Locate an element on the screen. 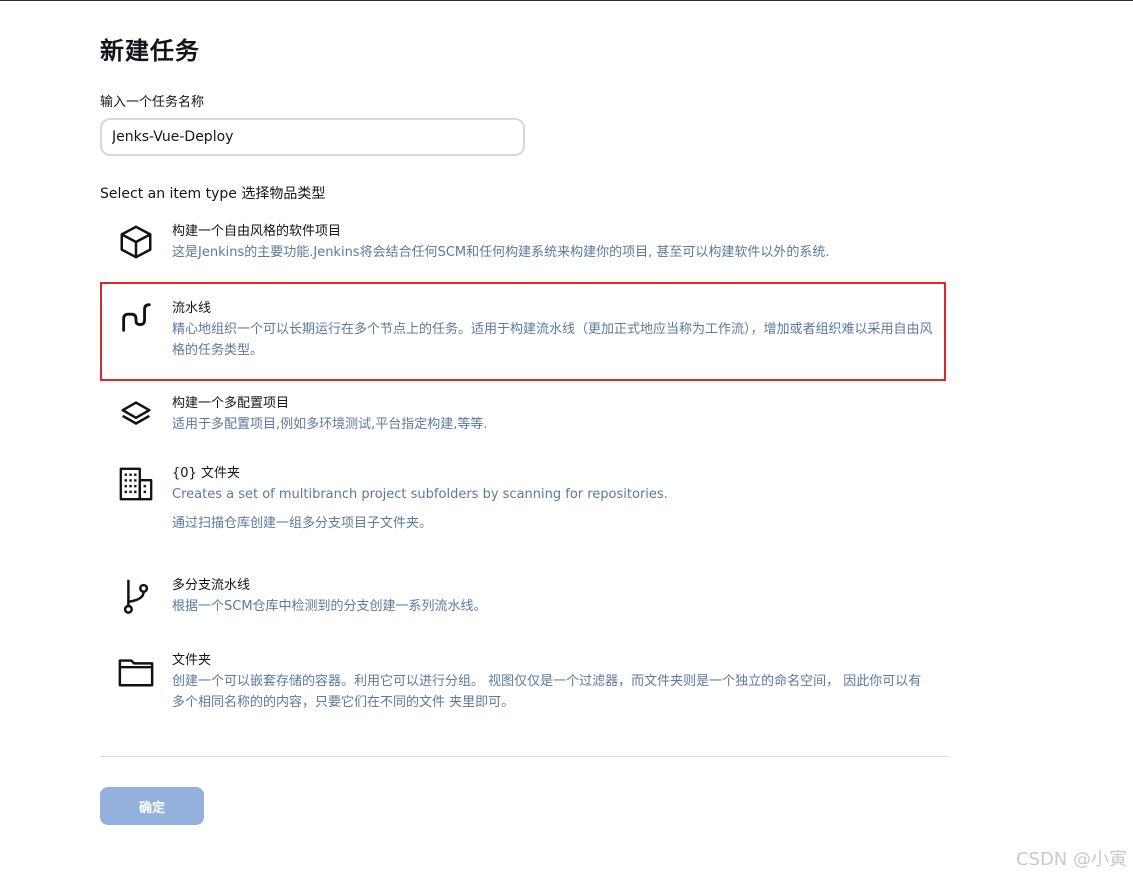 The image size is (1133, 877). item-name-label: 输入一个任务名称 is located at coordinates (152, 102).